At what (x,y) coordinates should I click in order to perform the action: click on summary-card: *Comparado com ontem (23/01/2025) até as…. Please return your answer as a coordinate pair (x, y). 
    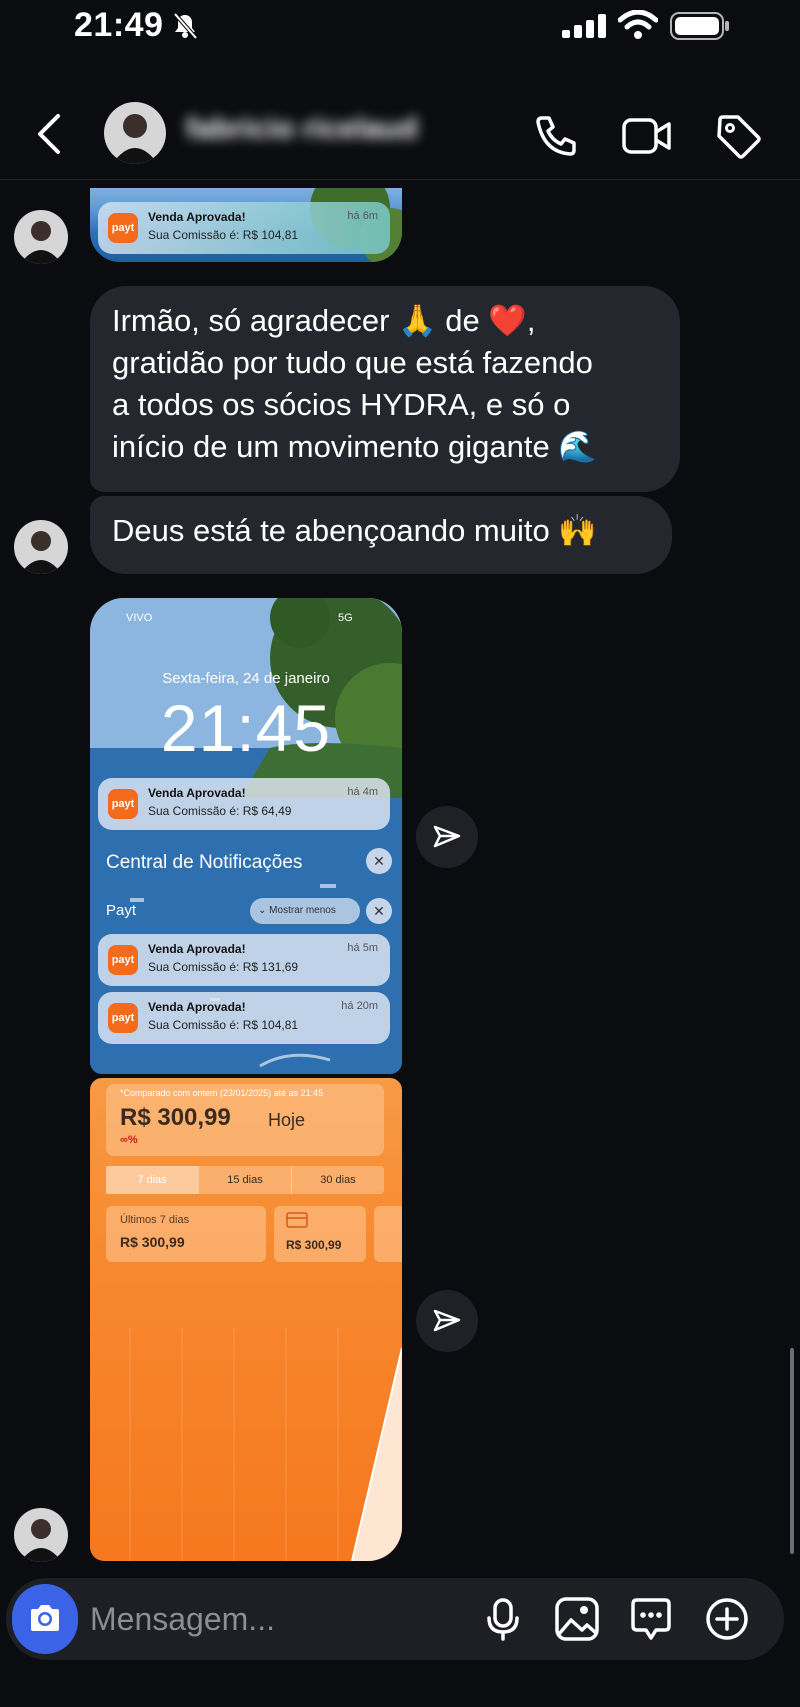
    Looking at the image, I should click on (245, 1120).